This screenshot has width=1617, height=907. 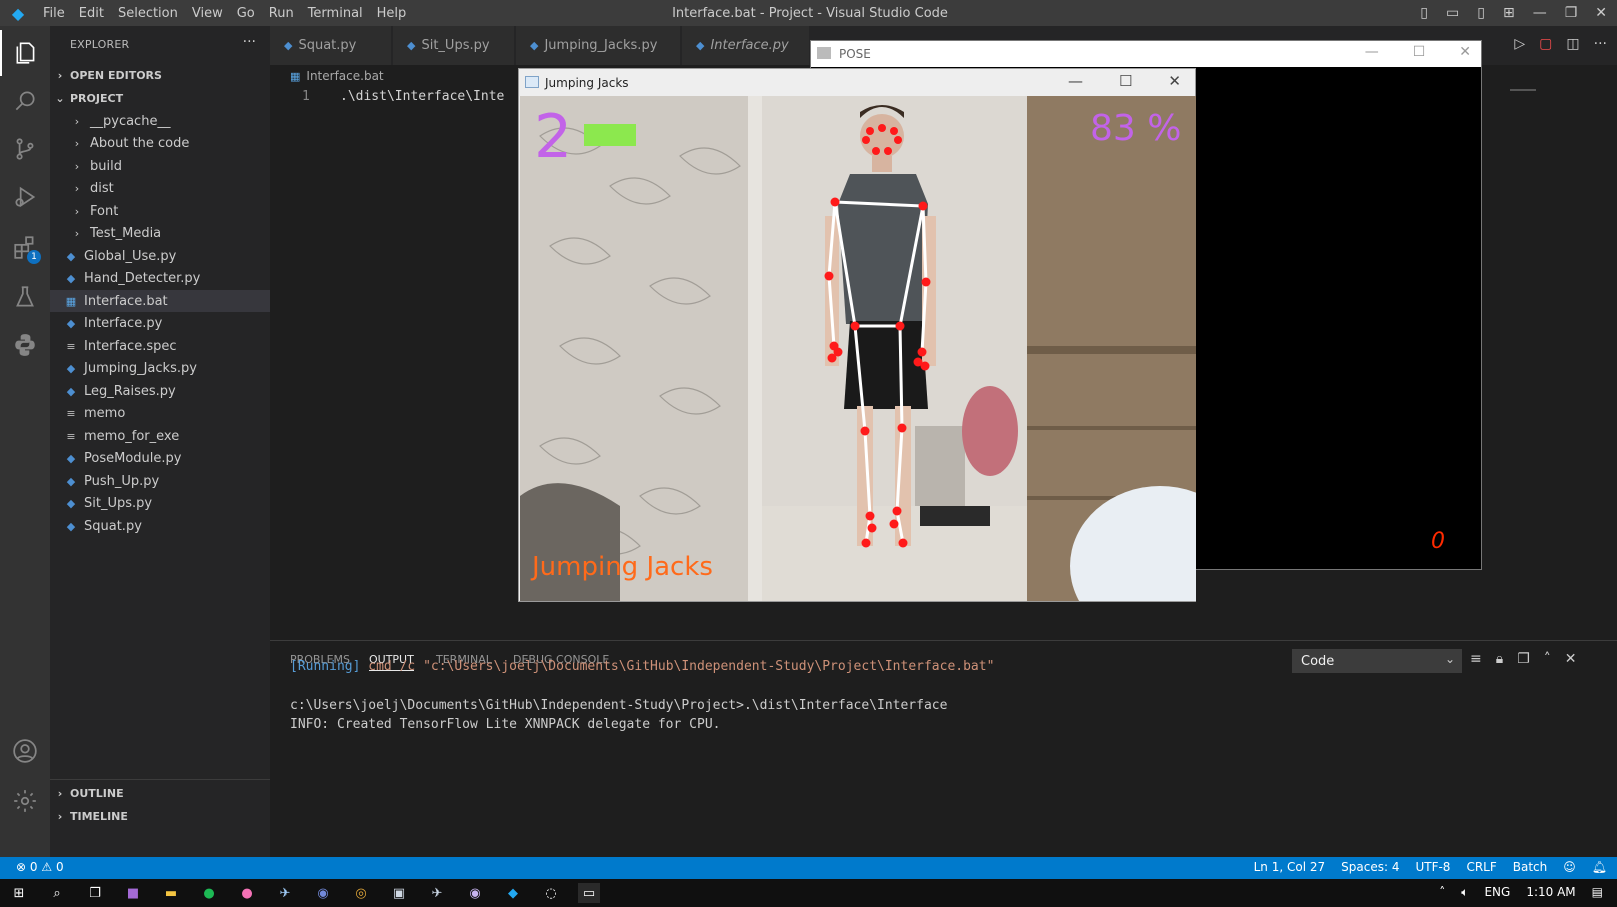 I want to click on account-icon, so click(x=25, y=751).